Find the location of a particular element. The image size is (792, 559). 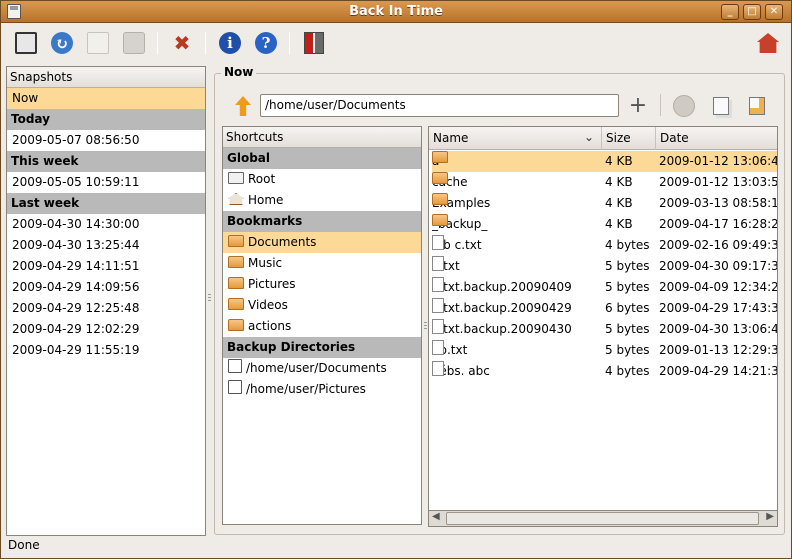

shortcut-item: Pictures is located at coordinates (322, 284).